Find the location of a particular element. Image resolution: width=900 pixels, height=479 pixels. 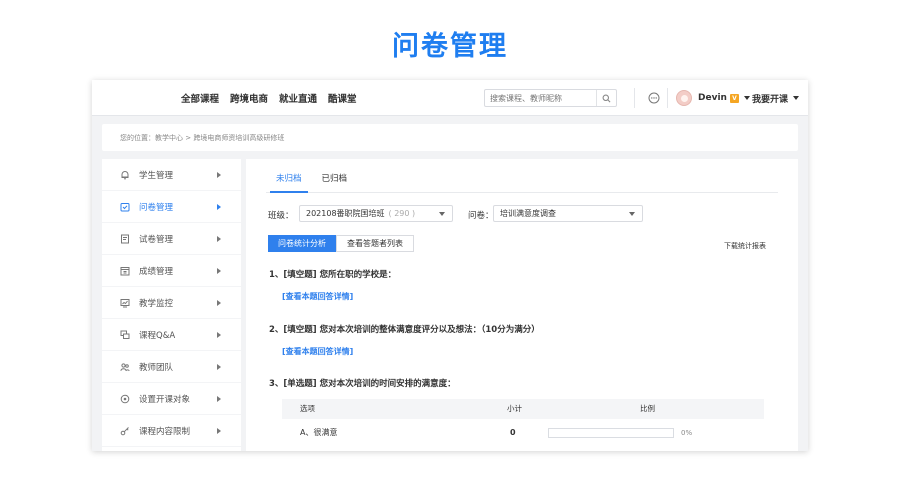

table-row: A、很满意 0 0% is located at coordinates (523, 433).